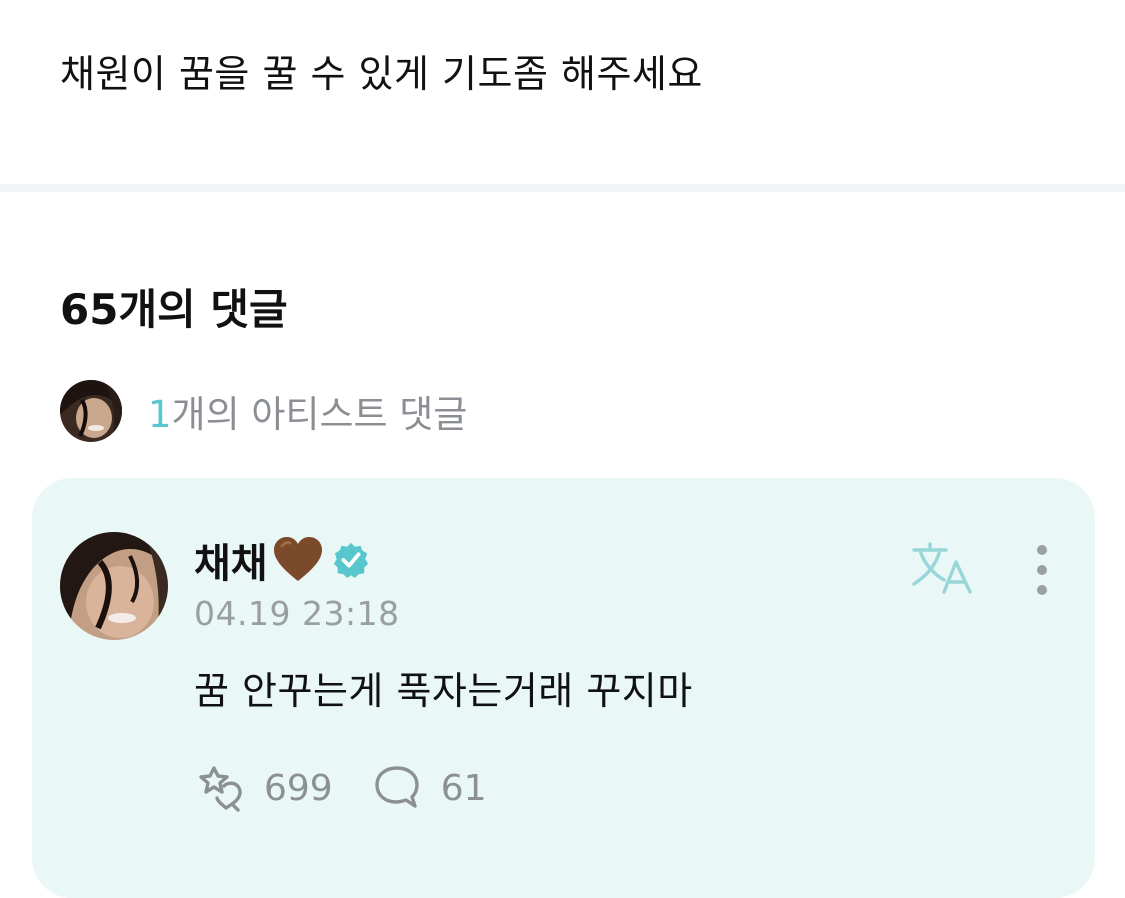 Image resolution: width=1125 pixels, height=898 pixels. What do you see at coordinates (463, 788) in the screenshot?
I see `reply-count: 61` at bounding box center [463, 788].